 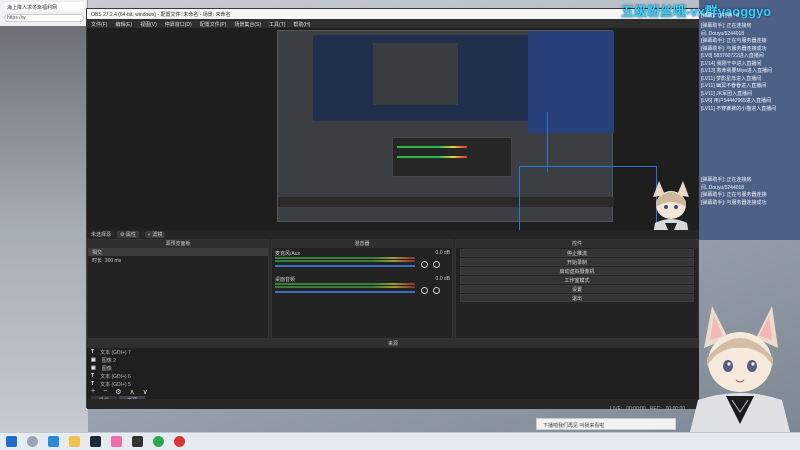 What do you see at coordinates (32, 441) in the screenshot?
I see `search-icon` at bounding box center [32, 441].